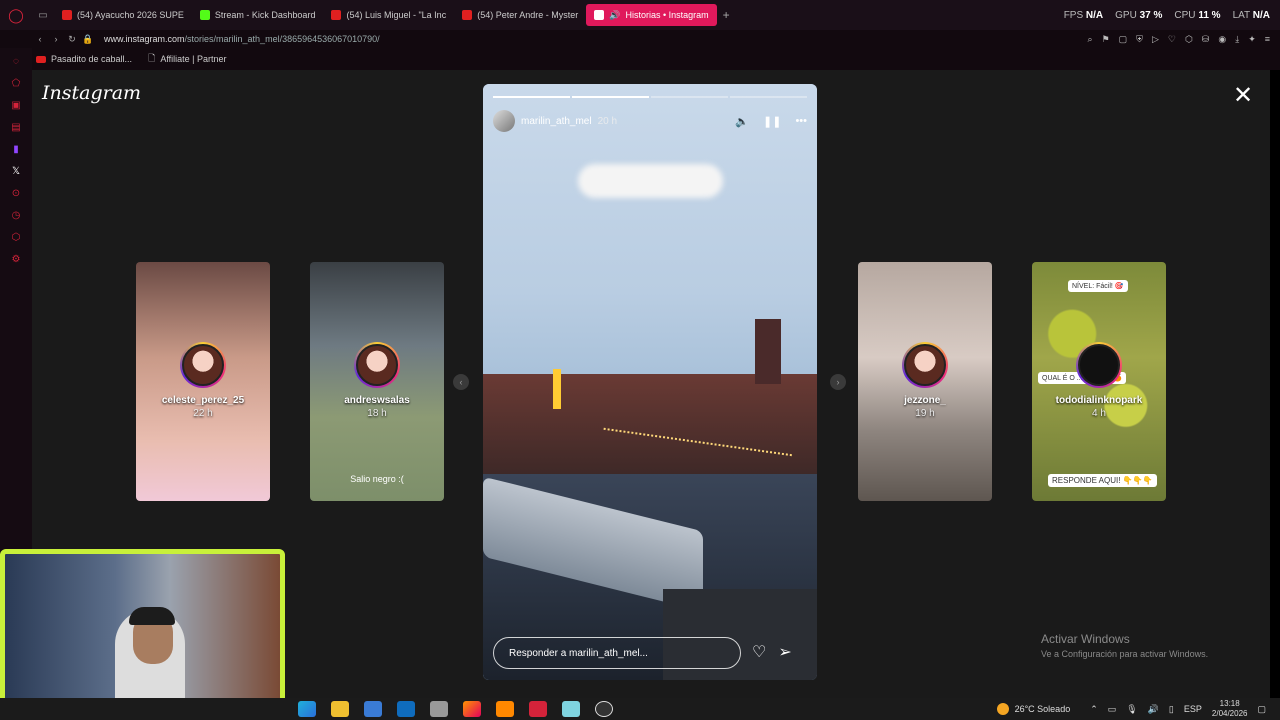 The image size is (1280, 720). Describe the element at coordinates (123, 15) in the screenshot. I see `tab-1: (54) Ayacucho 2026 SUPE` at that location.